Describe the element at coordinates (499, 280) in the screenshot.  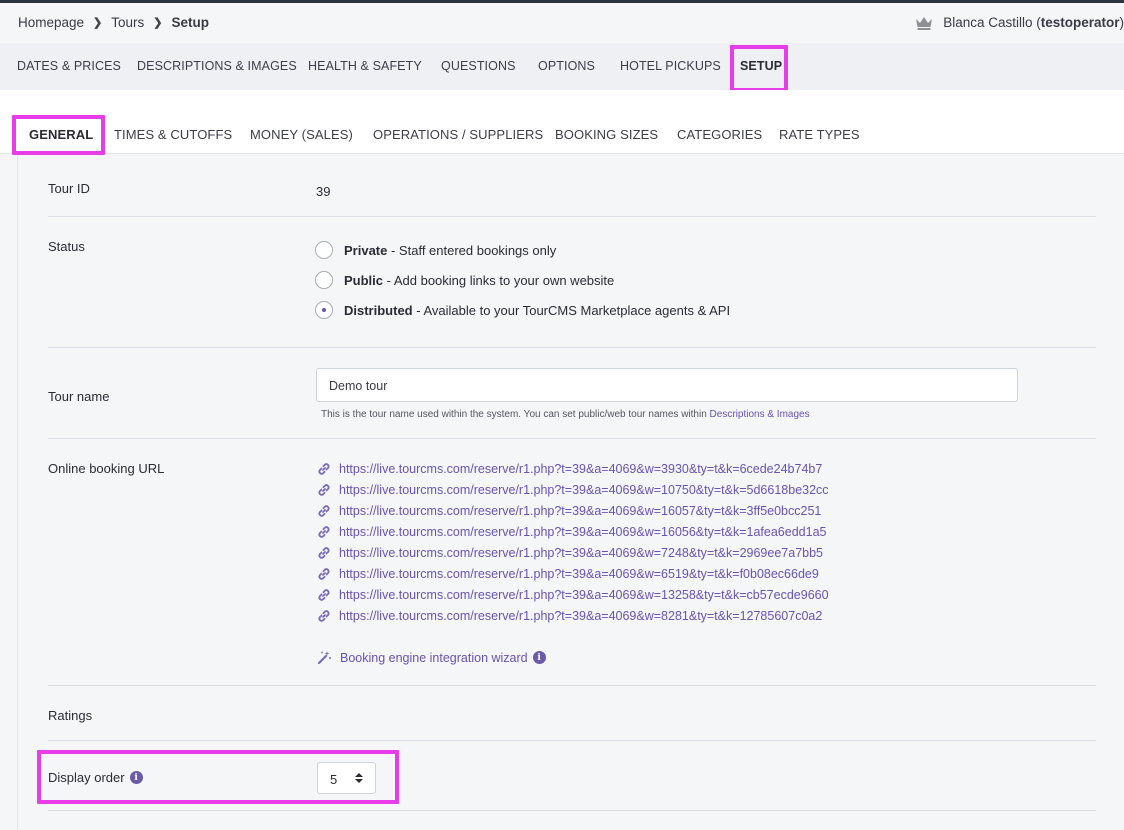
I see `status-public-desc: - Add booking links to your own website` at that location.